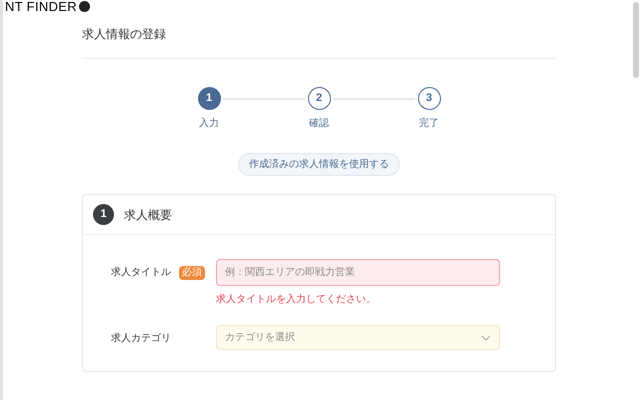 The width and height of the screenshot is (640, 400). Describe the element at coordinates (84, 6) in the screenshot. I see `logo-mark-icon` at that location.